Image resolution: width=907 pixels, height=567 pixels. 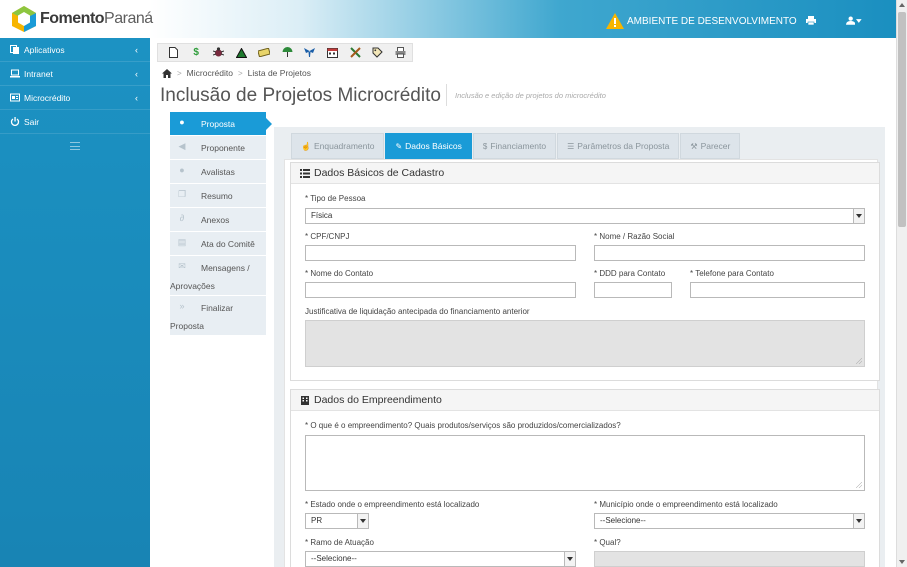 I want to click on municipio-select: --Selecione--, so click(x=729, y=521).